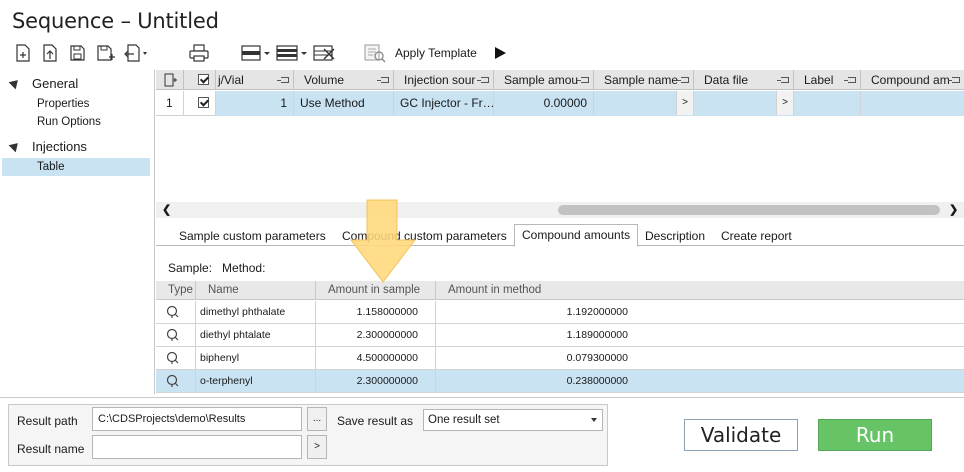 The width and height of the screenshot is (964, 472). Describe the element at coordinates (597, 335) in the screenshot. I see `amount-in-method: 1.189000000` at that location.